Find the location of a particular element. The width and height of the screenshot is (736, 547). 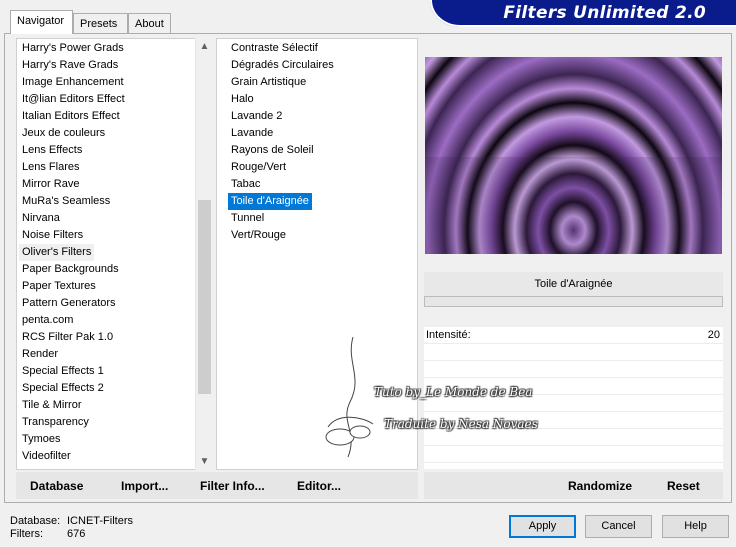

category-item: penta.com is located at coordinates (47, 320).